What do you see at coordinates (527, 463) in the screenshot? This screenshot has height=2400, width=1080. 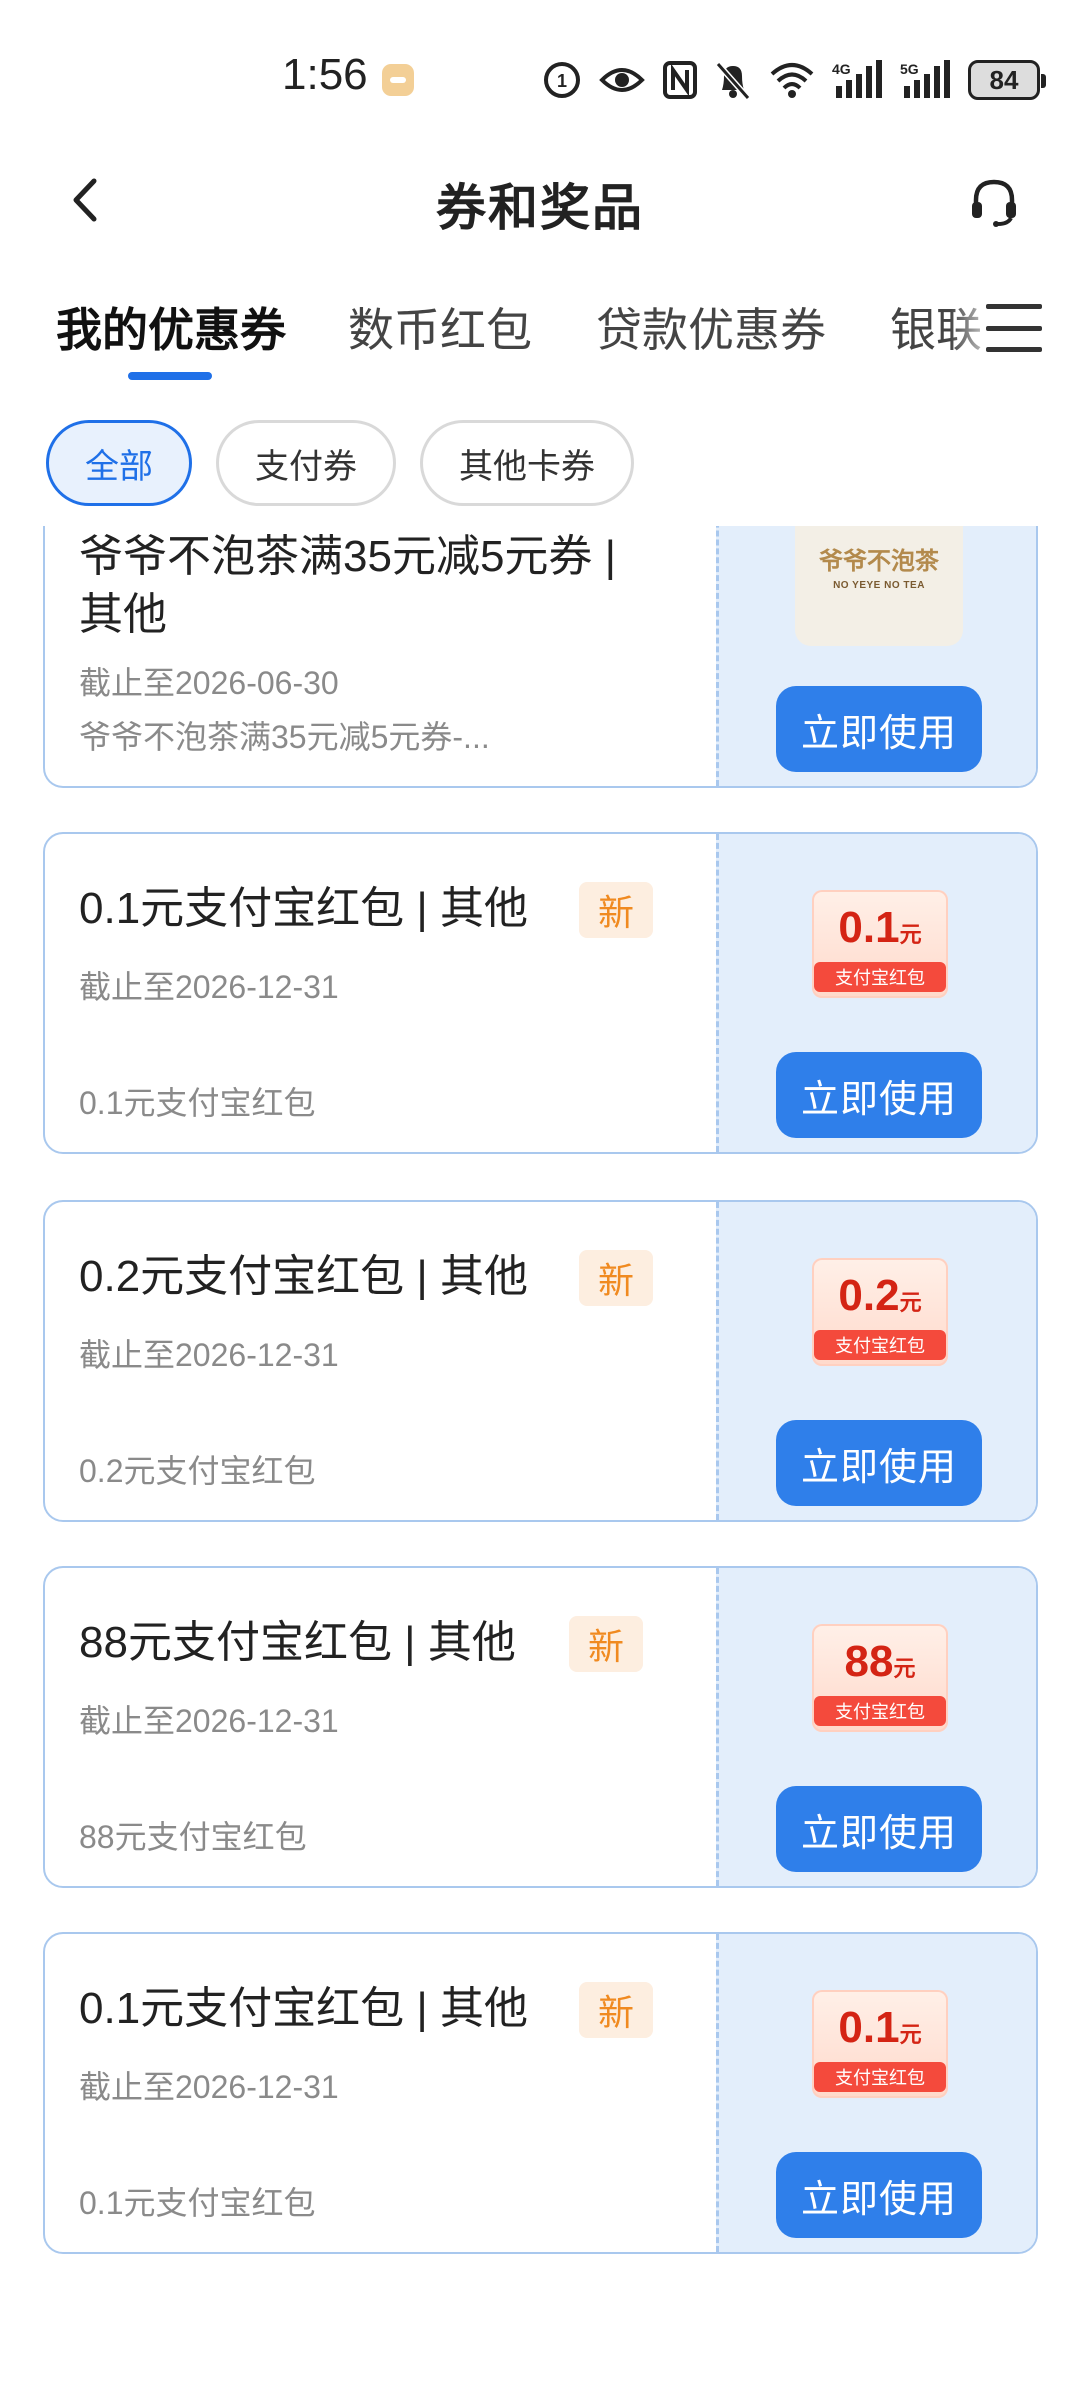 I see `filter-other-cards: 其他卡券` at bounding box center [527, 463].